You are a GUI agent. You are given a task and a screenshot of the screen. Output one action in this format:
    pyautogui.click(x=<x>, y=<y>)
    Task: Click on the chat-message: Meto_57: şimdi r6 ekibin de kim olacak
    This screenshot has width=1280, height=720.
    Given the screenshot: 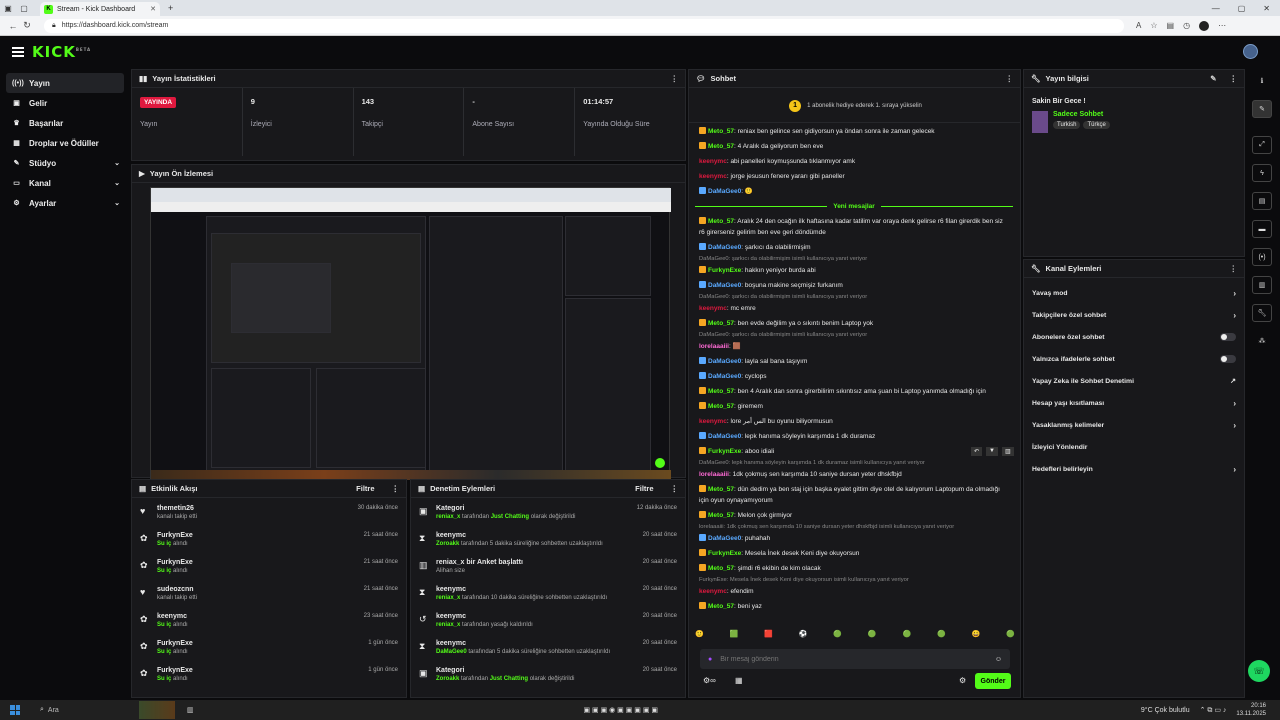 What is the action you would take?
    pyautogui.click(x=854, y=568)
    